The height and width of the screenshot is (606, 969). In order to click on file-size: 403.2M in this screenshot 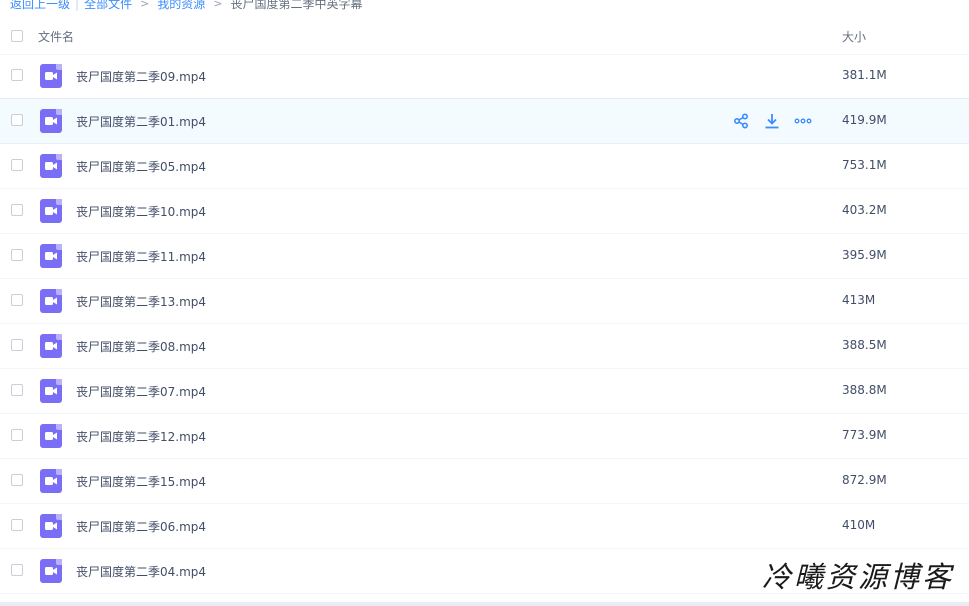, I will do `click(864, 210)`.